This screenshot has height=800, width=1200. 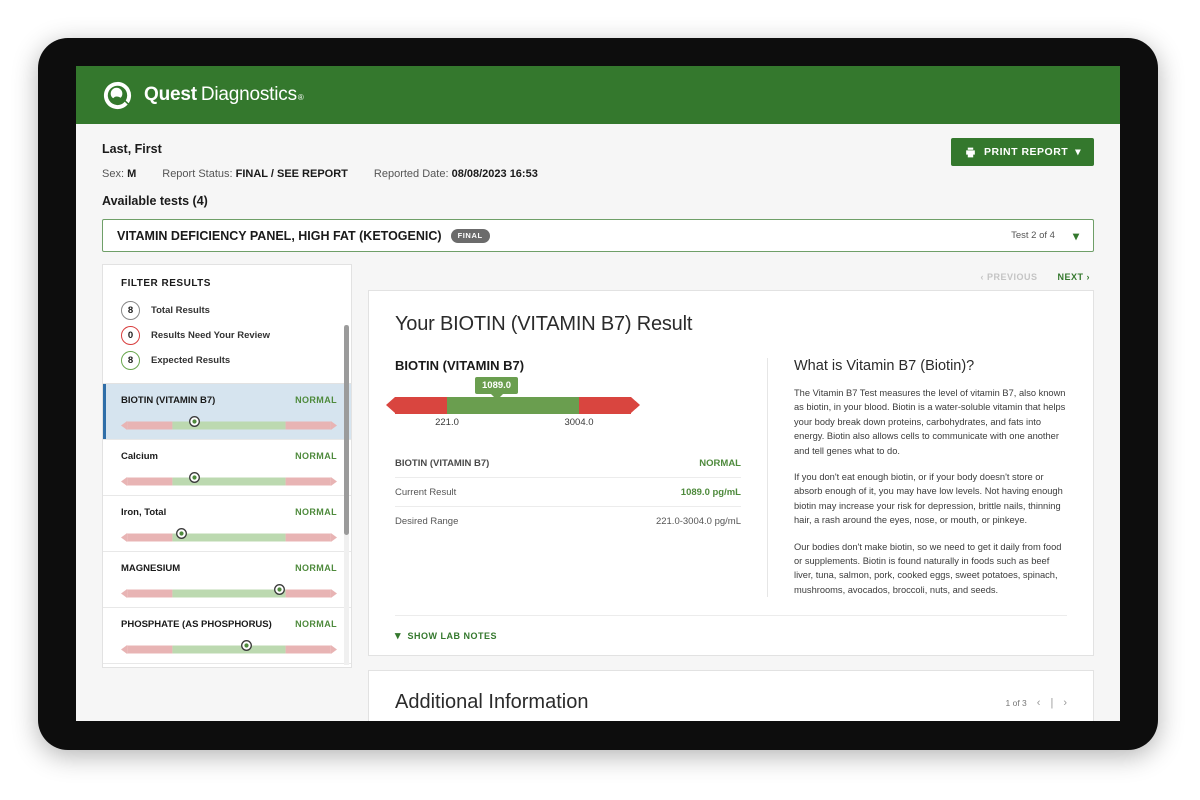 I want to click on sidebar-scrollbar-thumb, so click(x=346, y=430).